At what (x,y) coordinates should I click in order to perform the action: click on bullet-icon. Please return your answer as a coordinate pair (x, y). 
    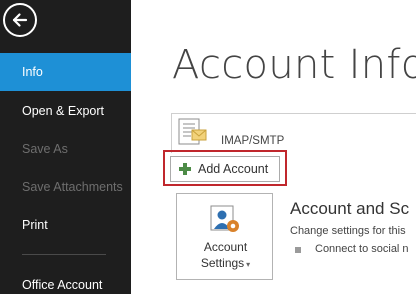
    Looking at the image, I should click on (298, 250).